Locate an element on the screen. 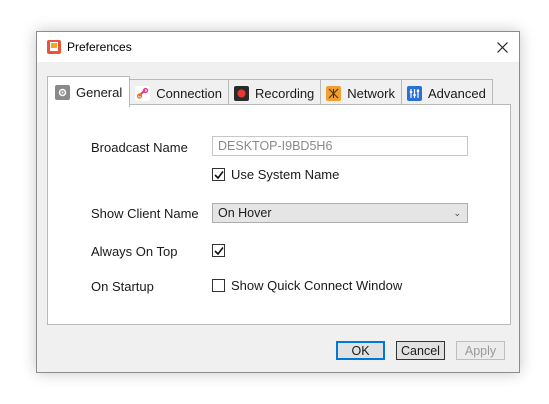 This screenshot has width=549, height=404. link-icon is located at coordinates (143, 93).